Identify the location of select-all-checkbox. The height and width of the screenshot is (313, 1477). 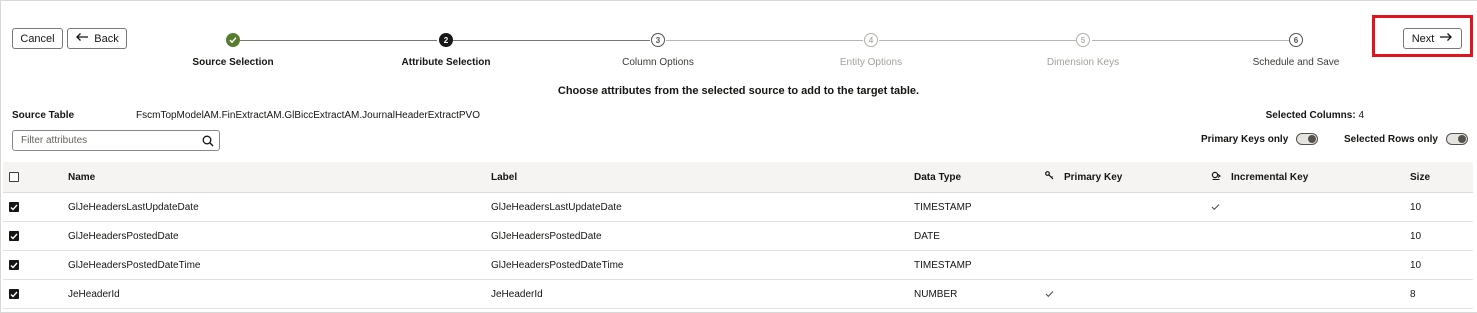
(14, 177).